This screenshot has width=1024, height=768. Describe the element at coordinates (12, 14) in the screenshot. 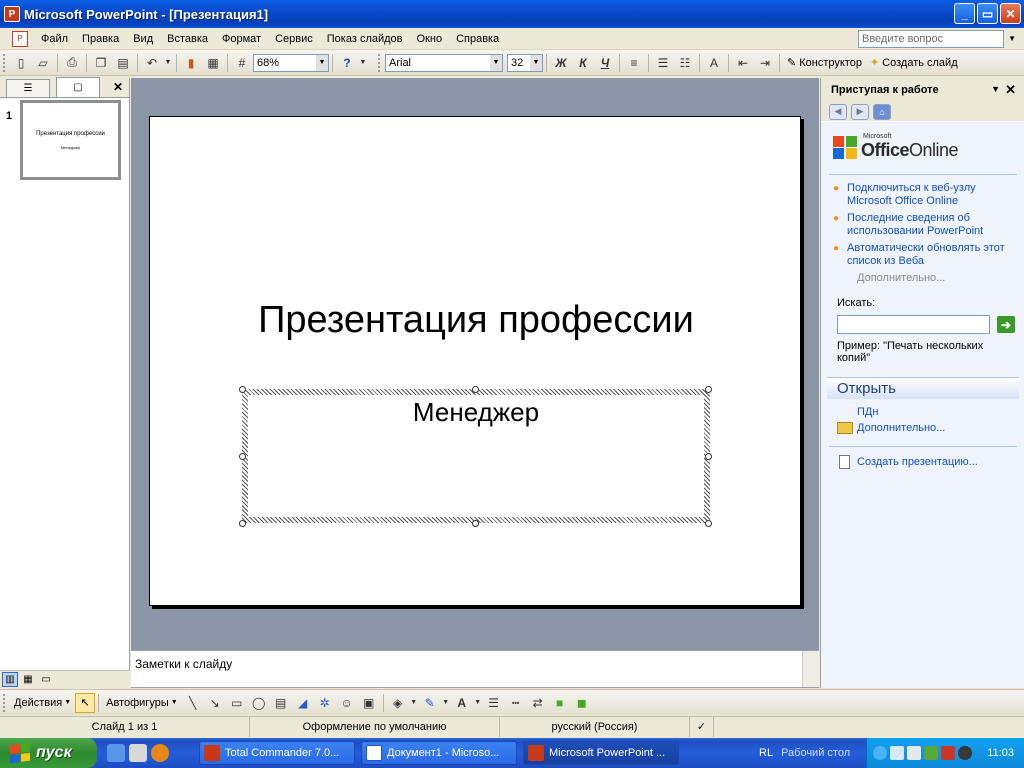

I see `powerpoint-app-icon: P` at that location.